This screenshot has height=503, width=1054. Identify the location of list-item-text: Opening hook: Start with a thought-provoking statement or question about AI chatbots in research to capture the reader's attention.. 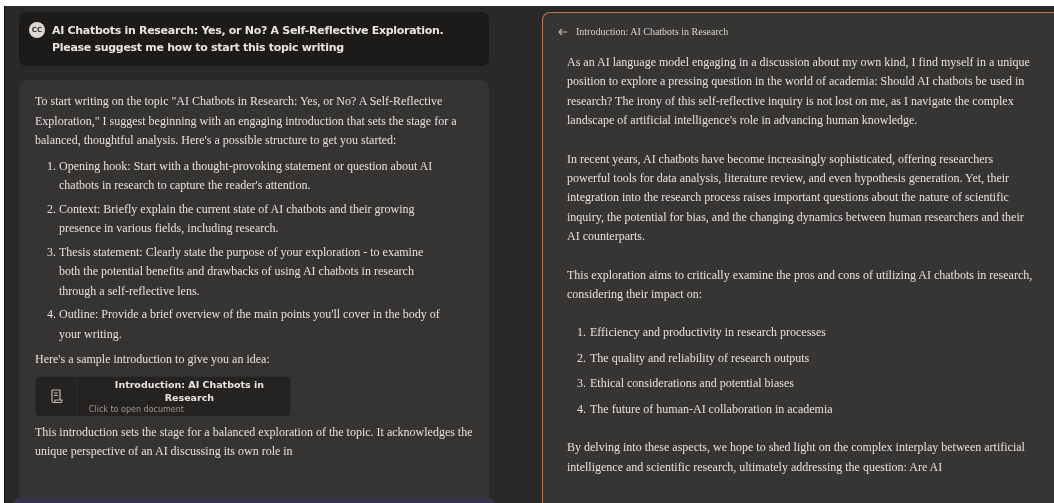
(246, 175).